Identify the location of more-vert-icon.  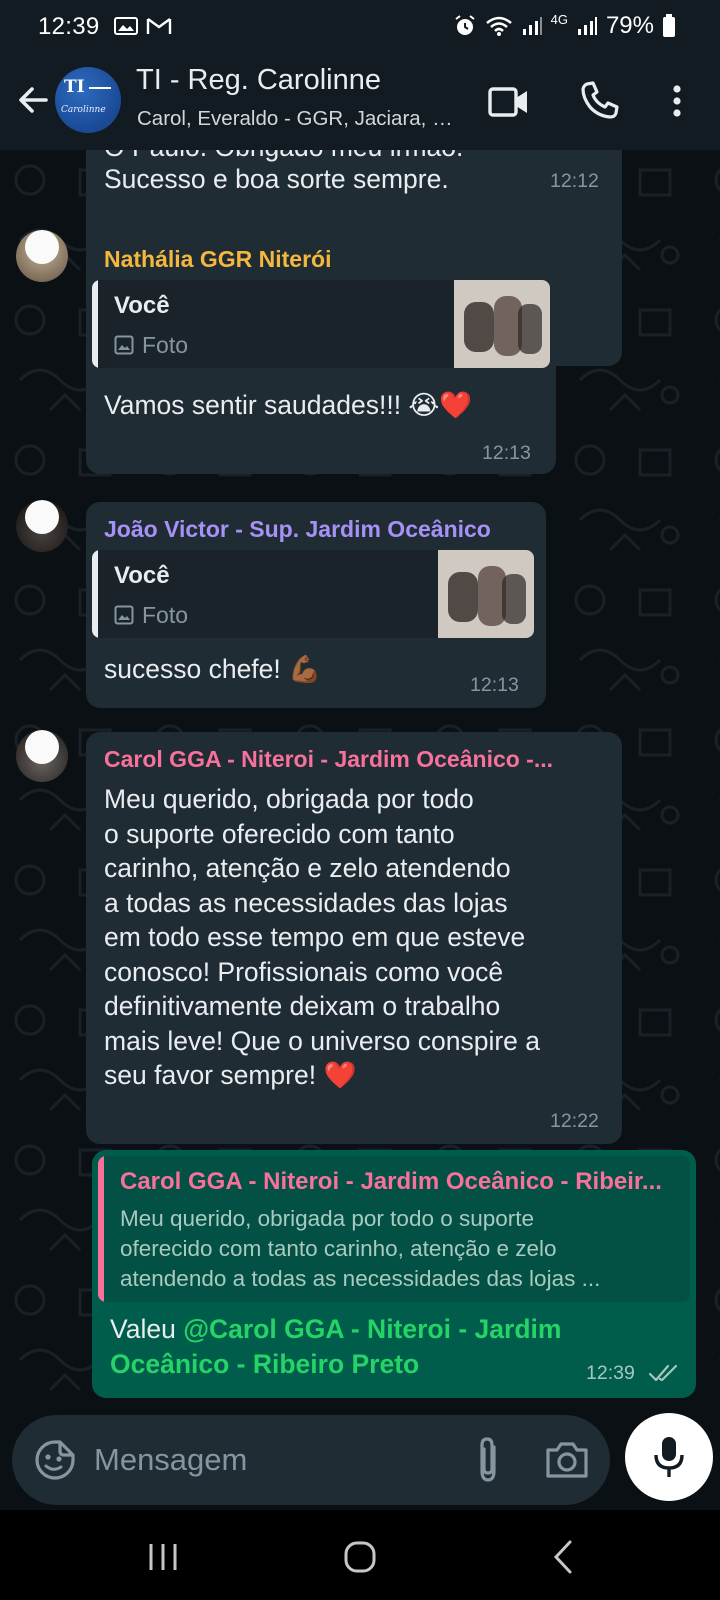
(677, 101).